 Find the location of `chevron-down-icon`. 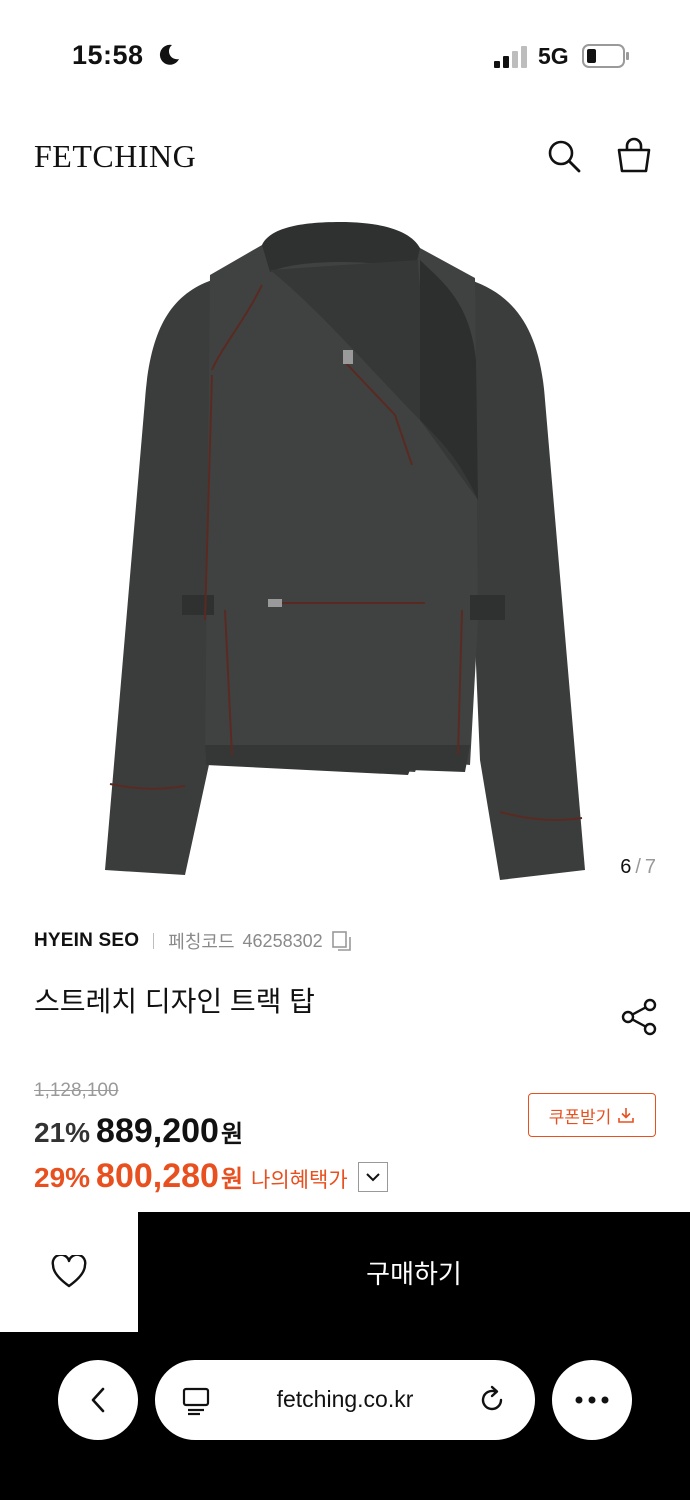

chevron-down-icon is located at coordinates (372, 1176).